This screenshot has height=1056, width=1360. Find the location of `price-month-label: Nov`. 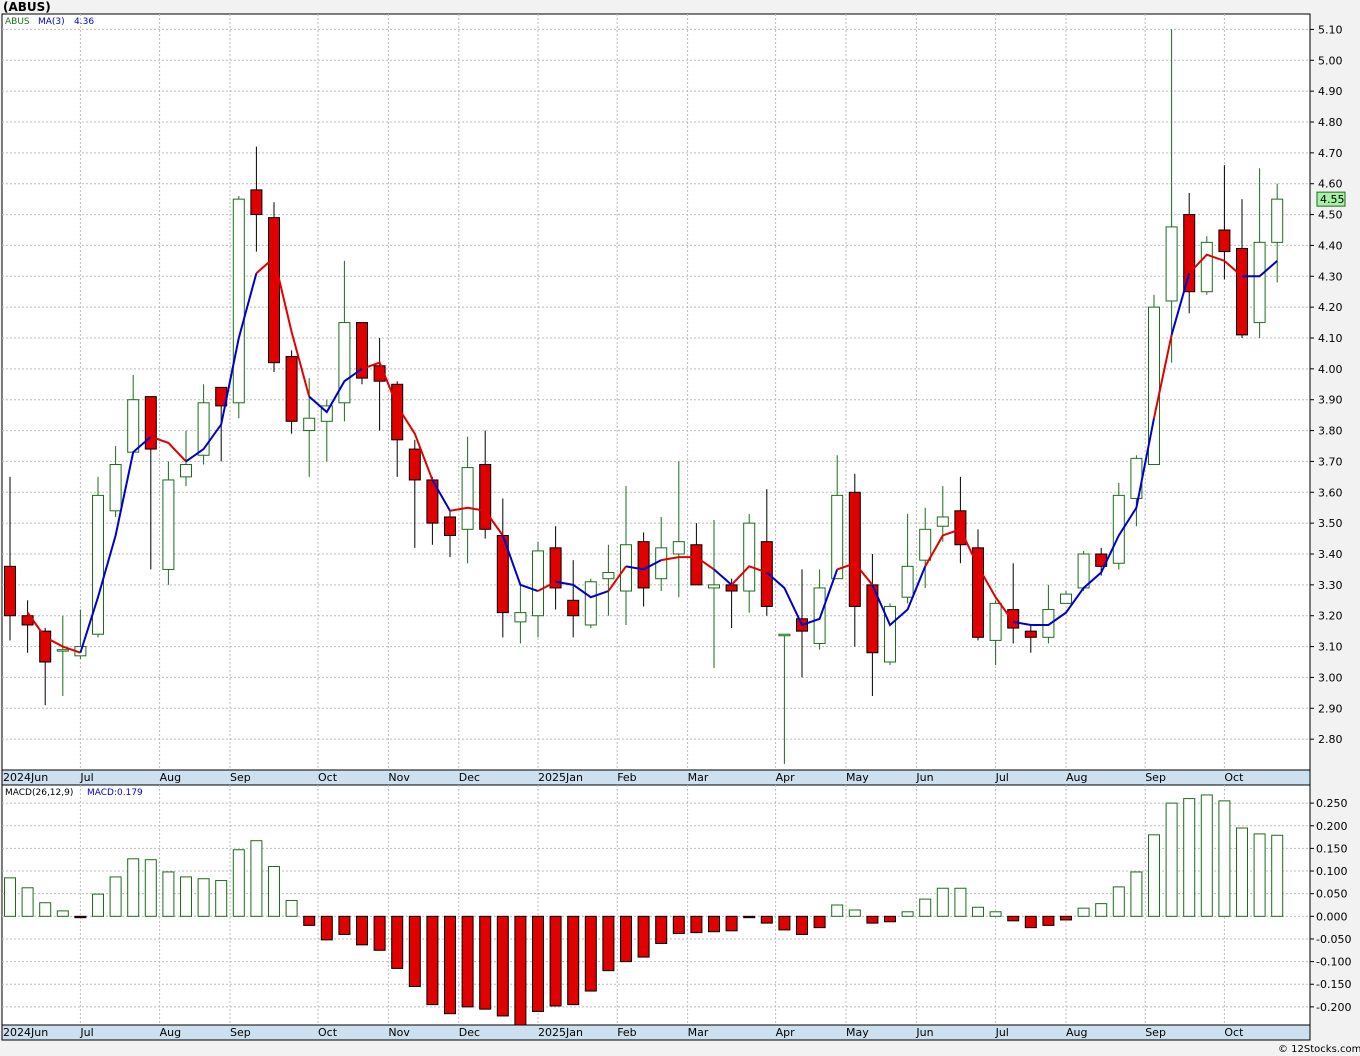

price-month-label: Nov is located at coordinates (399, 777).